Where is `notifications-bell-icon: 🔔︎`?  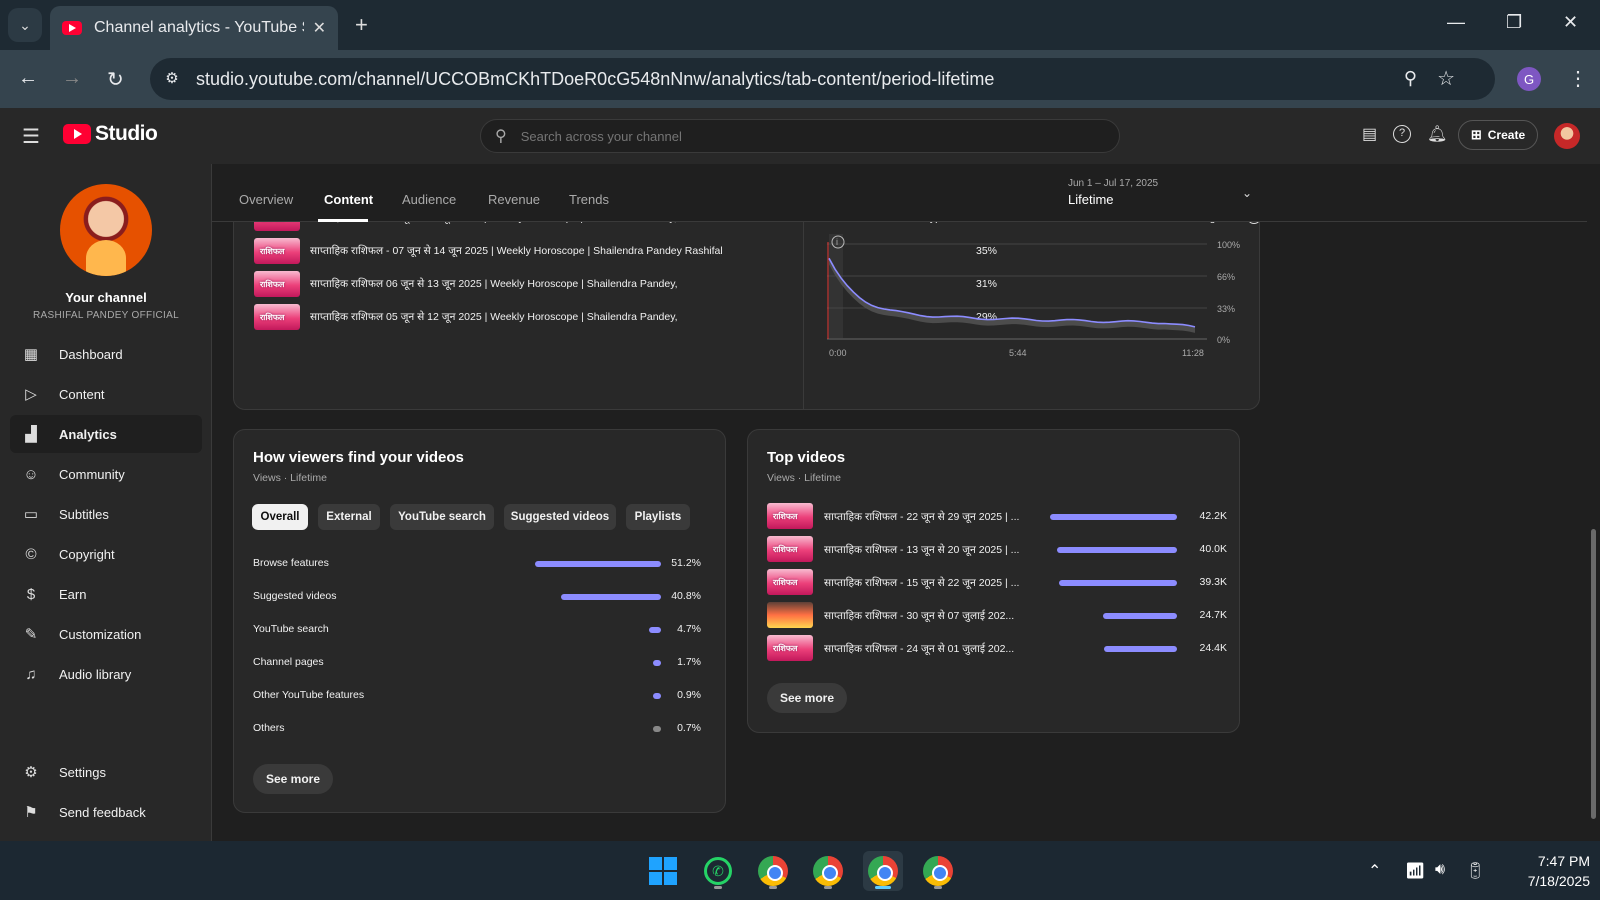 notifications-bell-icon: 🔔︎ is located at coordinates (1437, 134).